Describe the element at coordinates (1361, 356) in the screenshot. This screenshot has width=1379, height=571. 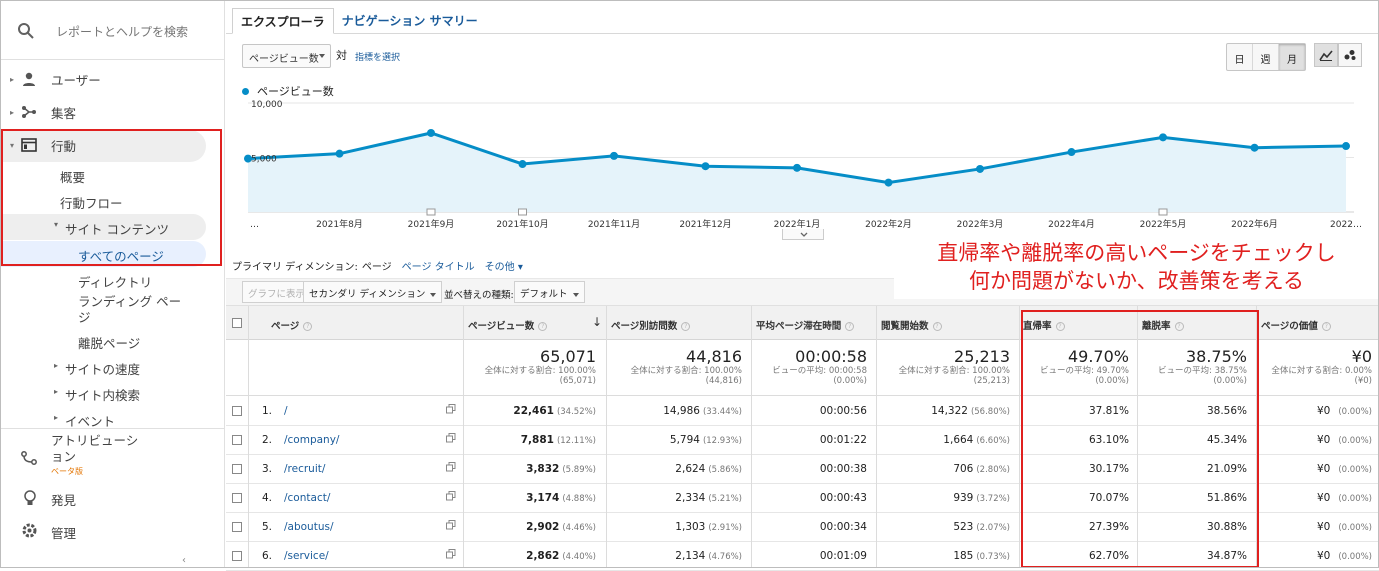
I see `total-value: ¥0` at that location.